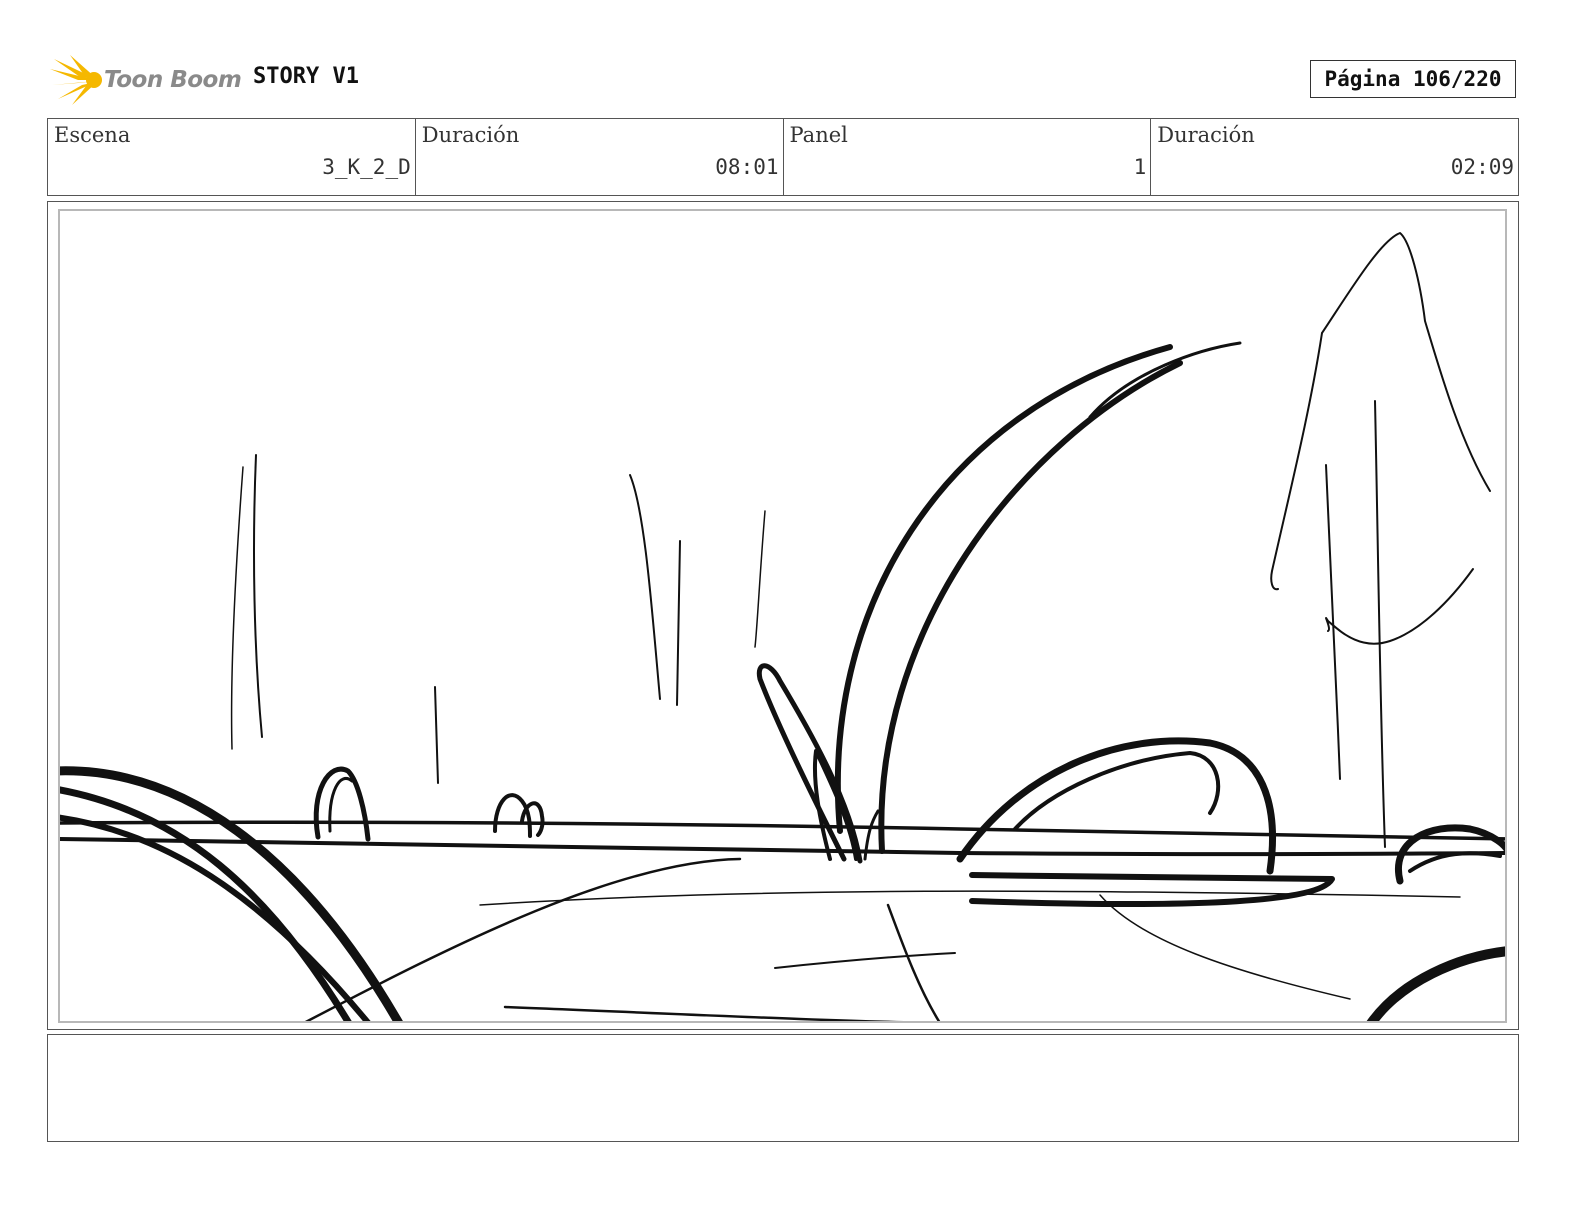 The width and height of the screenshot is (1584, 1224). I want to click on panel-value: 1, so click(1140, 167).